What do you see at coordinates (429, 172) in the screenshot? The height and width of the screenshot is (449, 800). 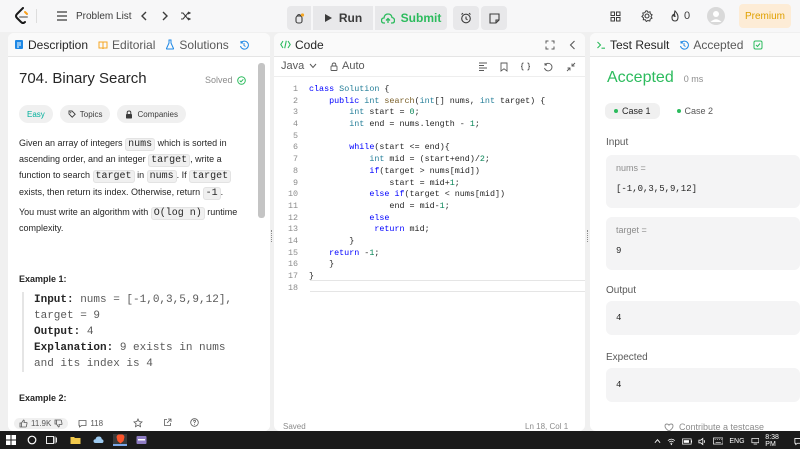 I see `code-line: 8 if(target > nums[mid])` at bounding box center [429, 172].